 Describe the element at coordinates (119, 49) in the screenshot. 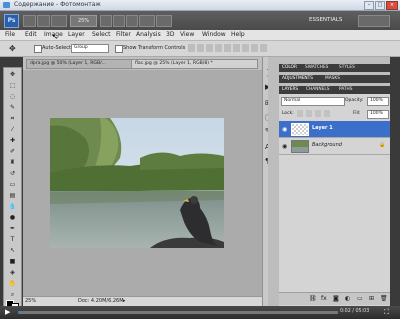

I see `show-transform-checkbox` at that location.